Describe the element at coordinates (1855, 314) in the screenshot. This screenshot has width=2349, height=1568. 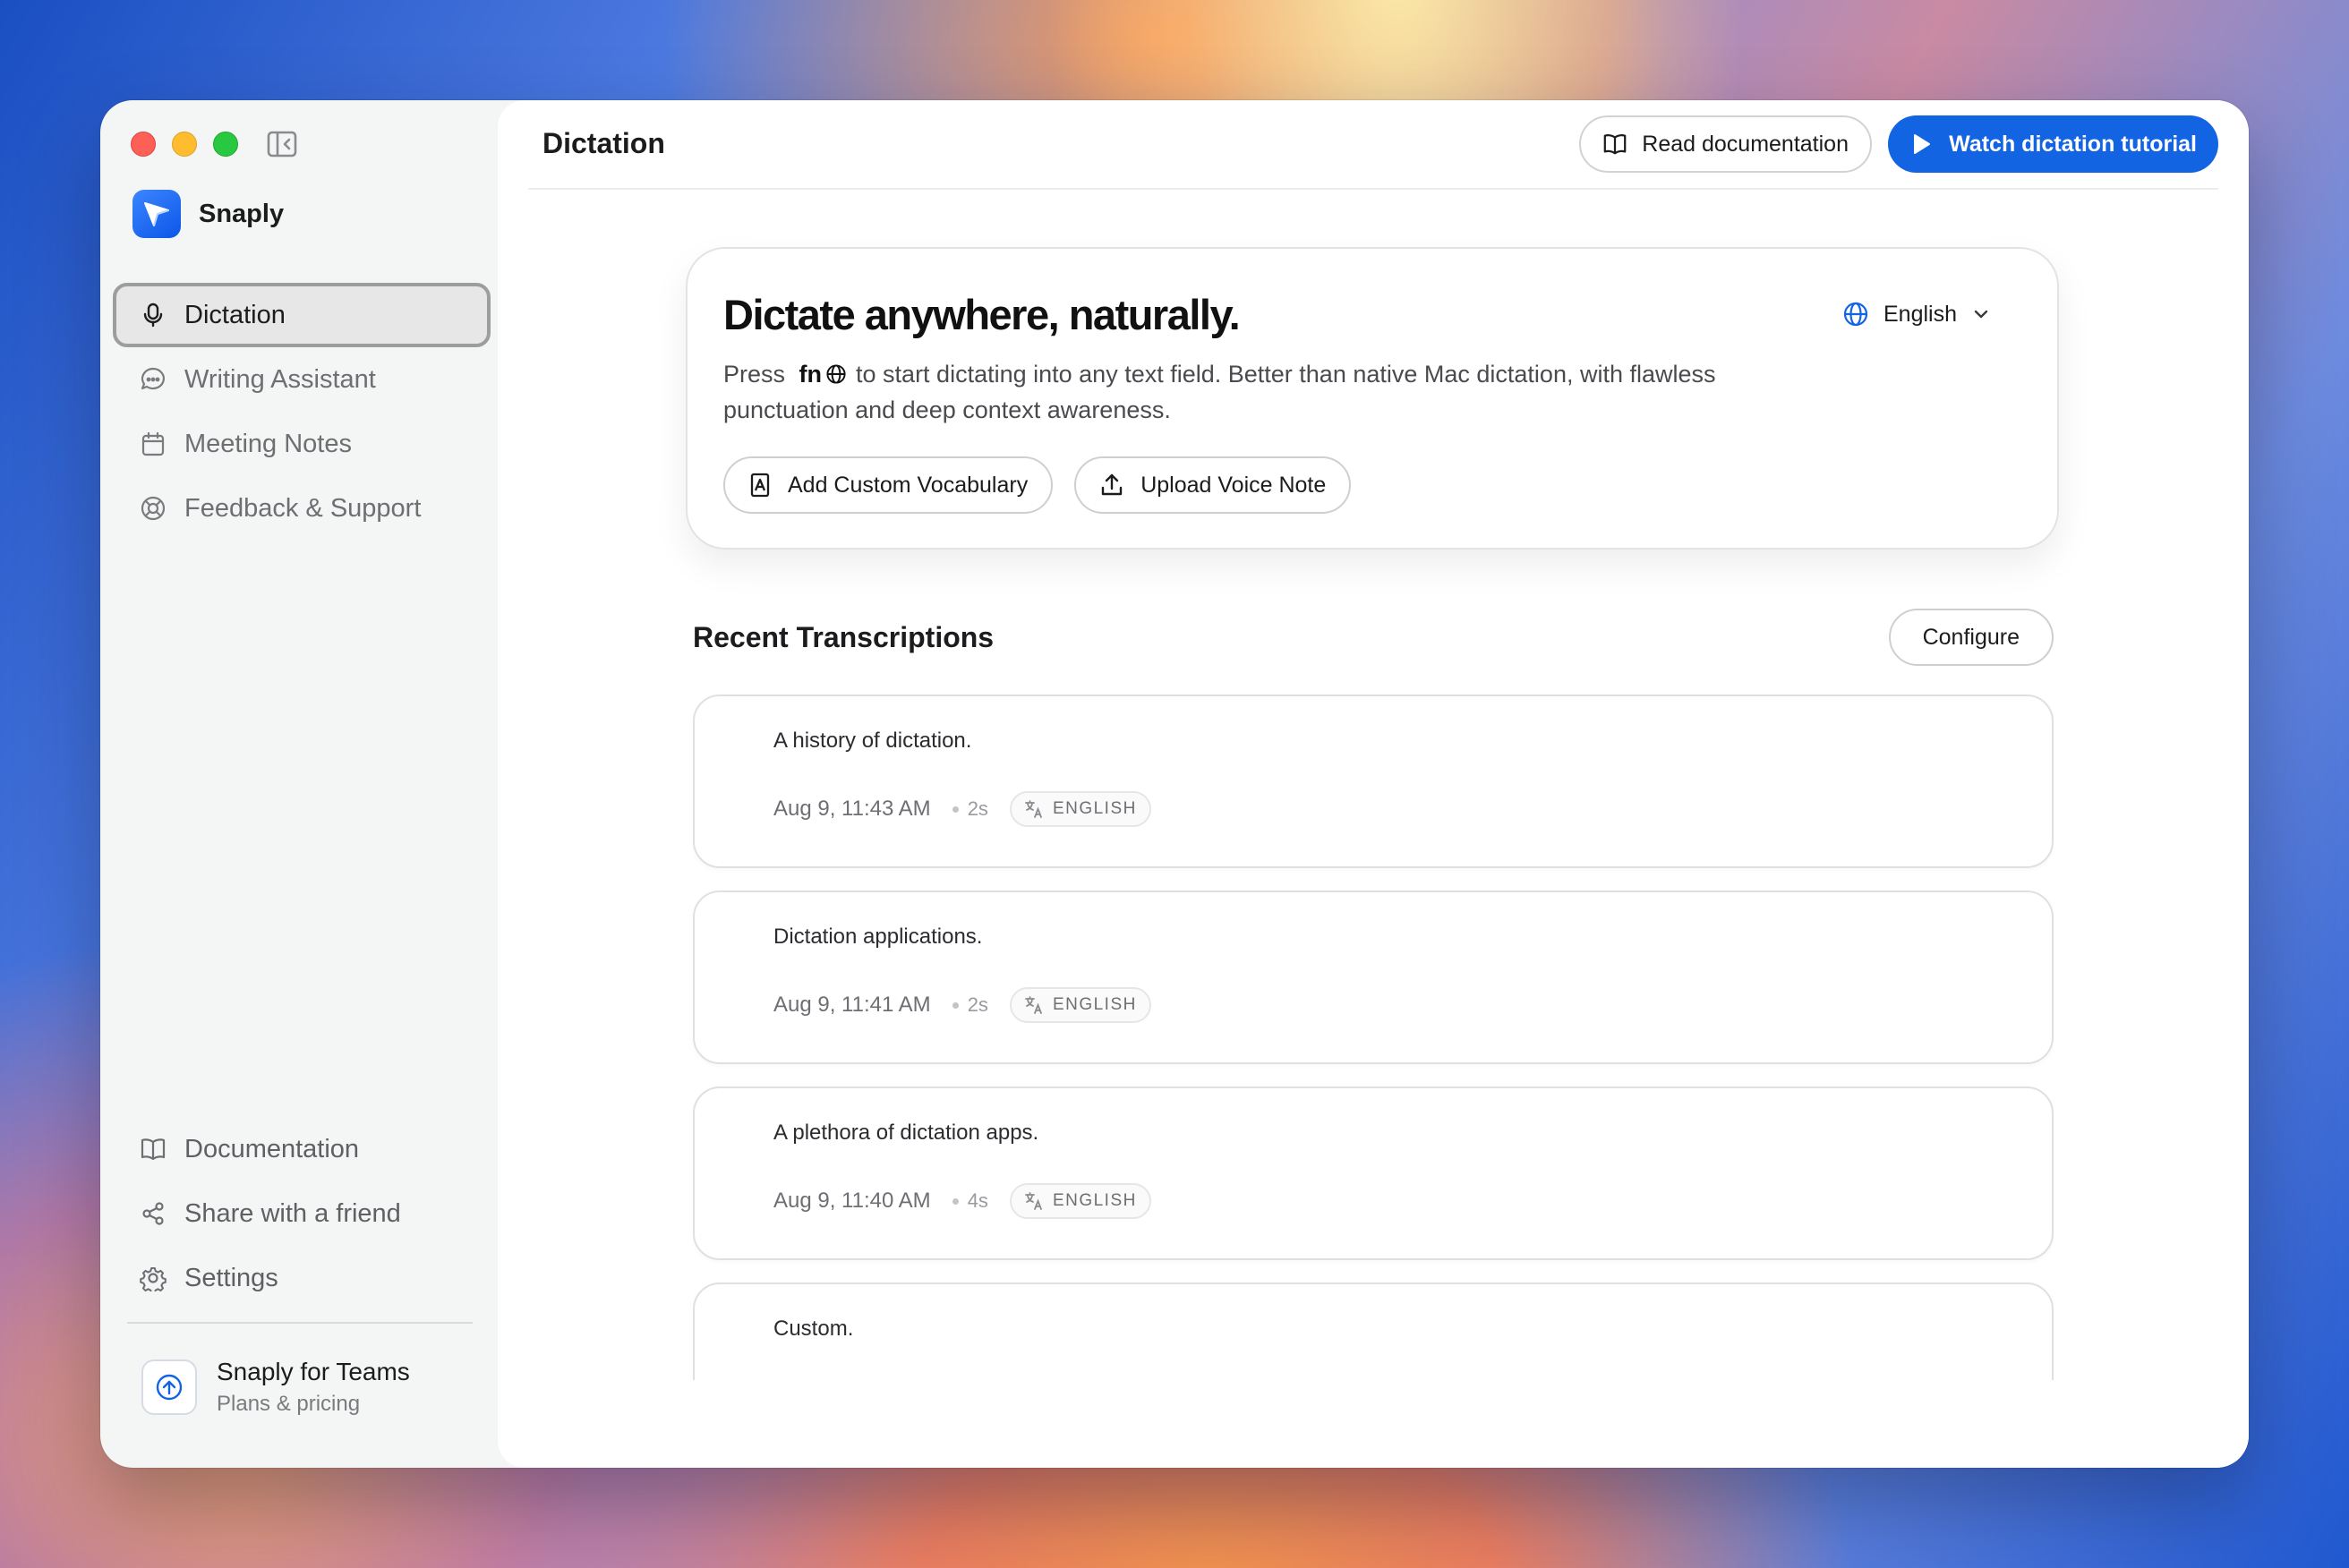
I see `globe-icon` at that location.